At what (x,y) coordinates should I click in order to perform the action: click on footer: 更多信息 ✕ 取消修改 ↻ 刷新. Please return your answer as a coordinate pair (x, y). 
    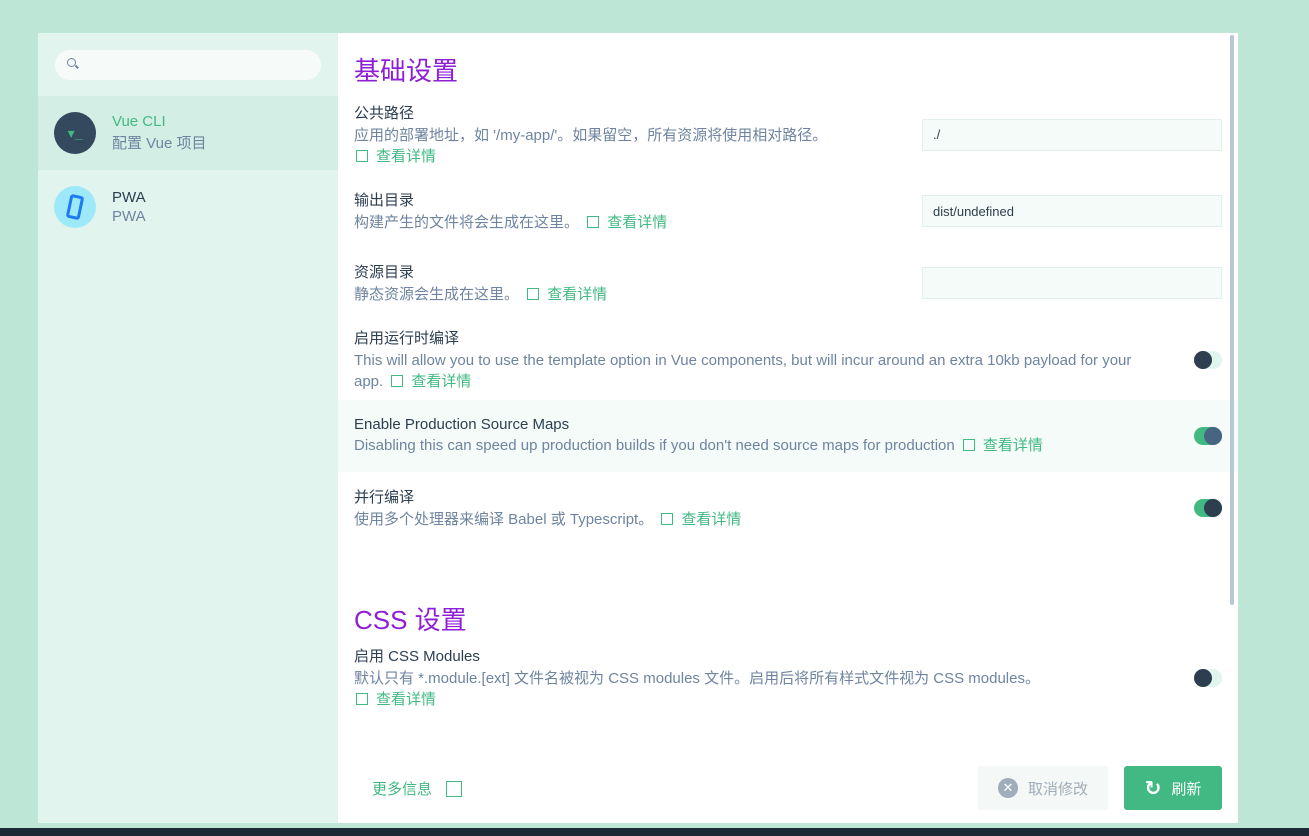
    Looking at the image, I should click on (788, 788).